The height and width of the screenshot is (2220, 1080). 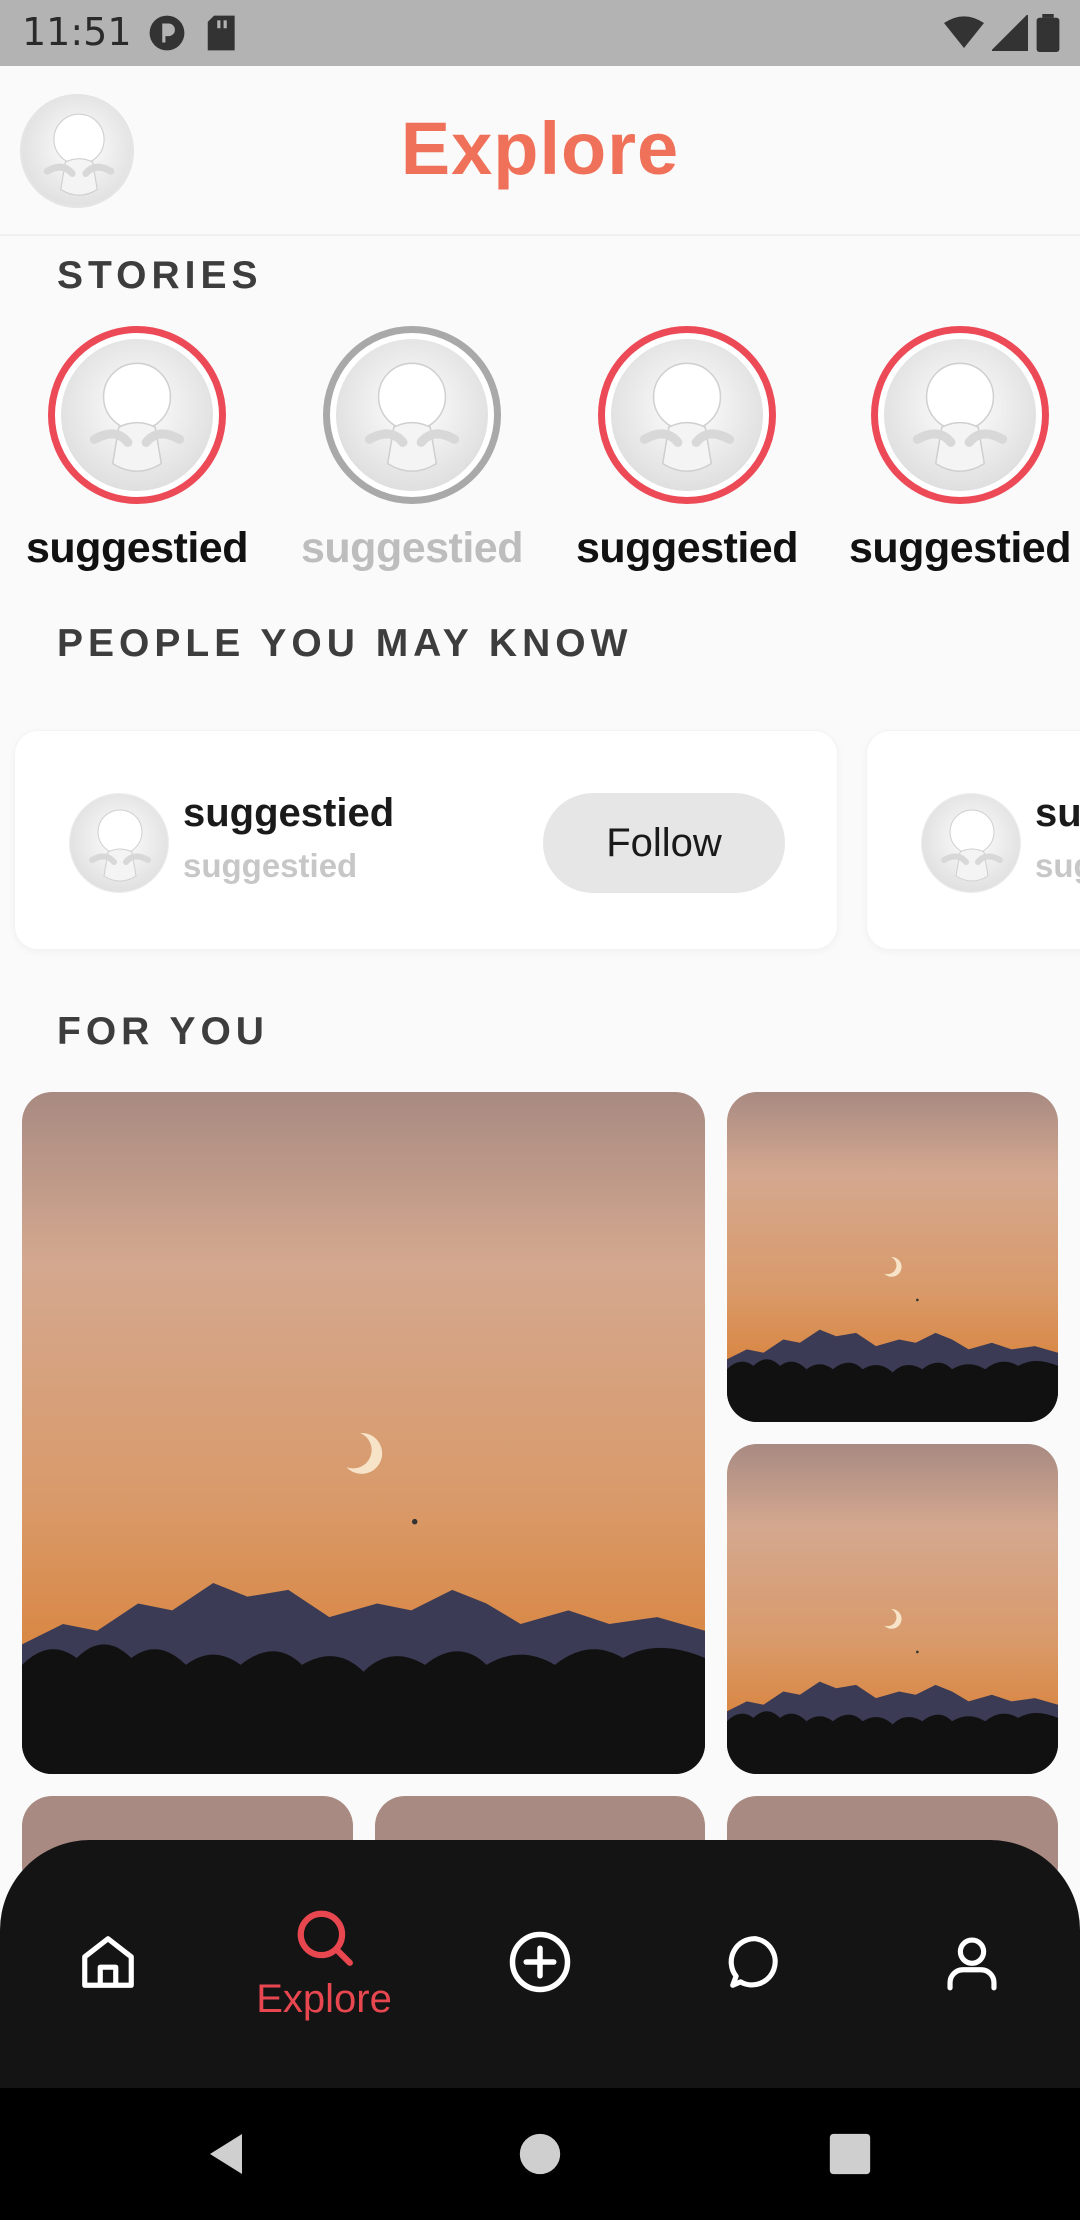 I want to click on sd-card-icon, so click(x=222, y=35).